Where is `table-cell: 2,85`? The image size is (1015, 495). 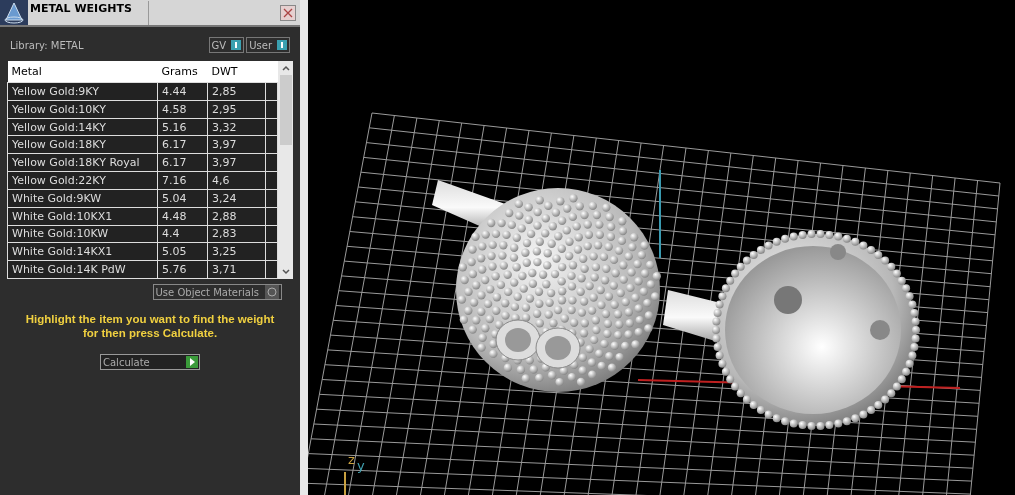
table-cell: 2,85 is located at coordinates (236, 91).